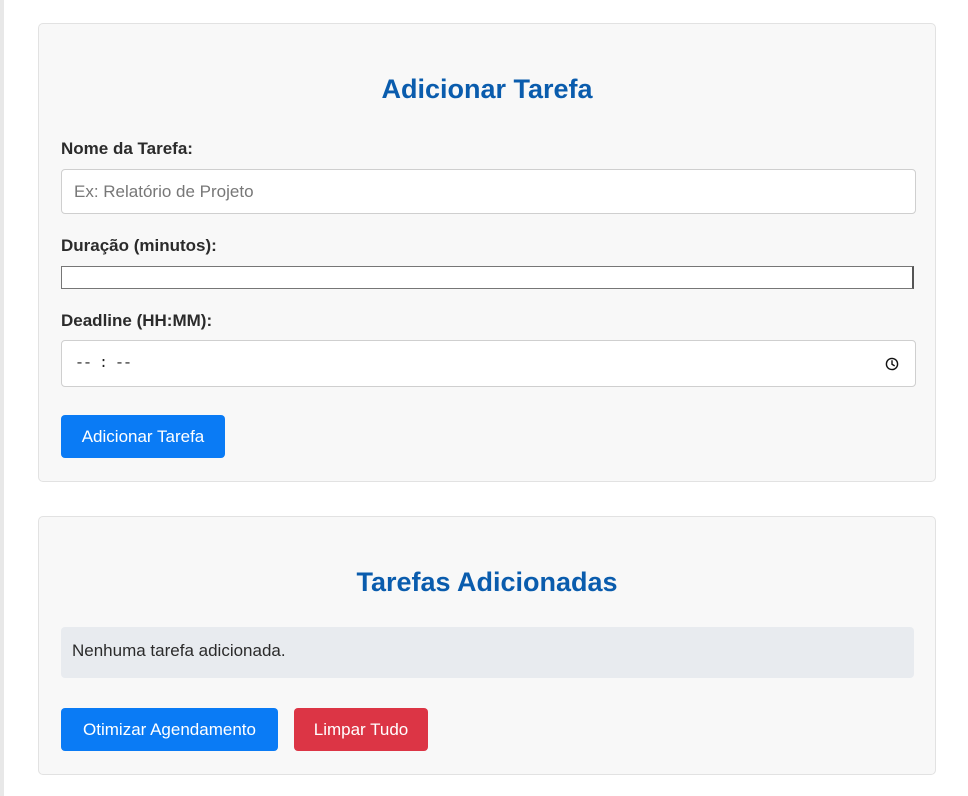 The width and height of the screenshot is (968, 796). Describe the element at coordinates (892, 364) in the screenshot. I see `clock-icon` at that location.